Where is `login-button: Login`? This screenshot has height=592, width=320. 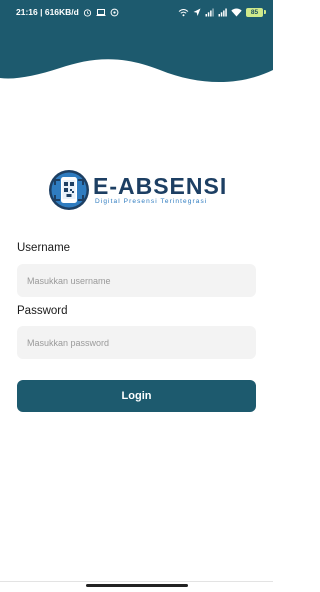
login-button: Login is located at coordinates (136, 396).